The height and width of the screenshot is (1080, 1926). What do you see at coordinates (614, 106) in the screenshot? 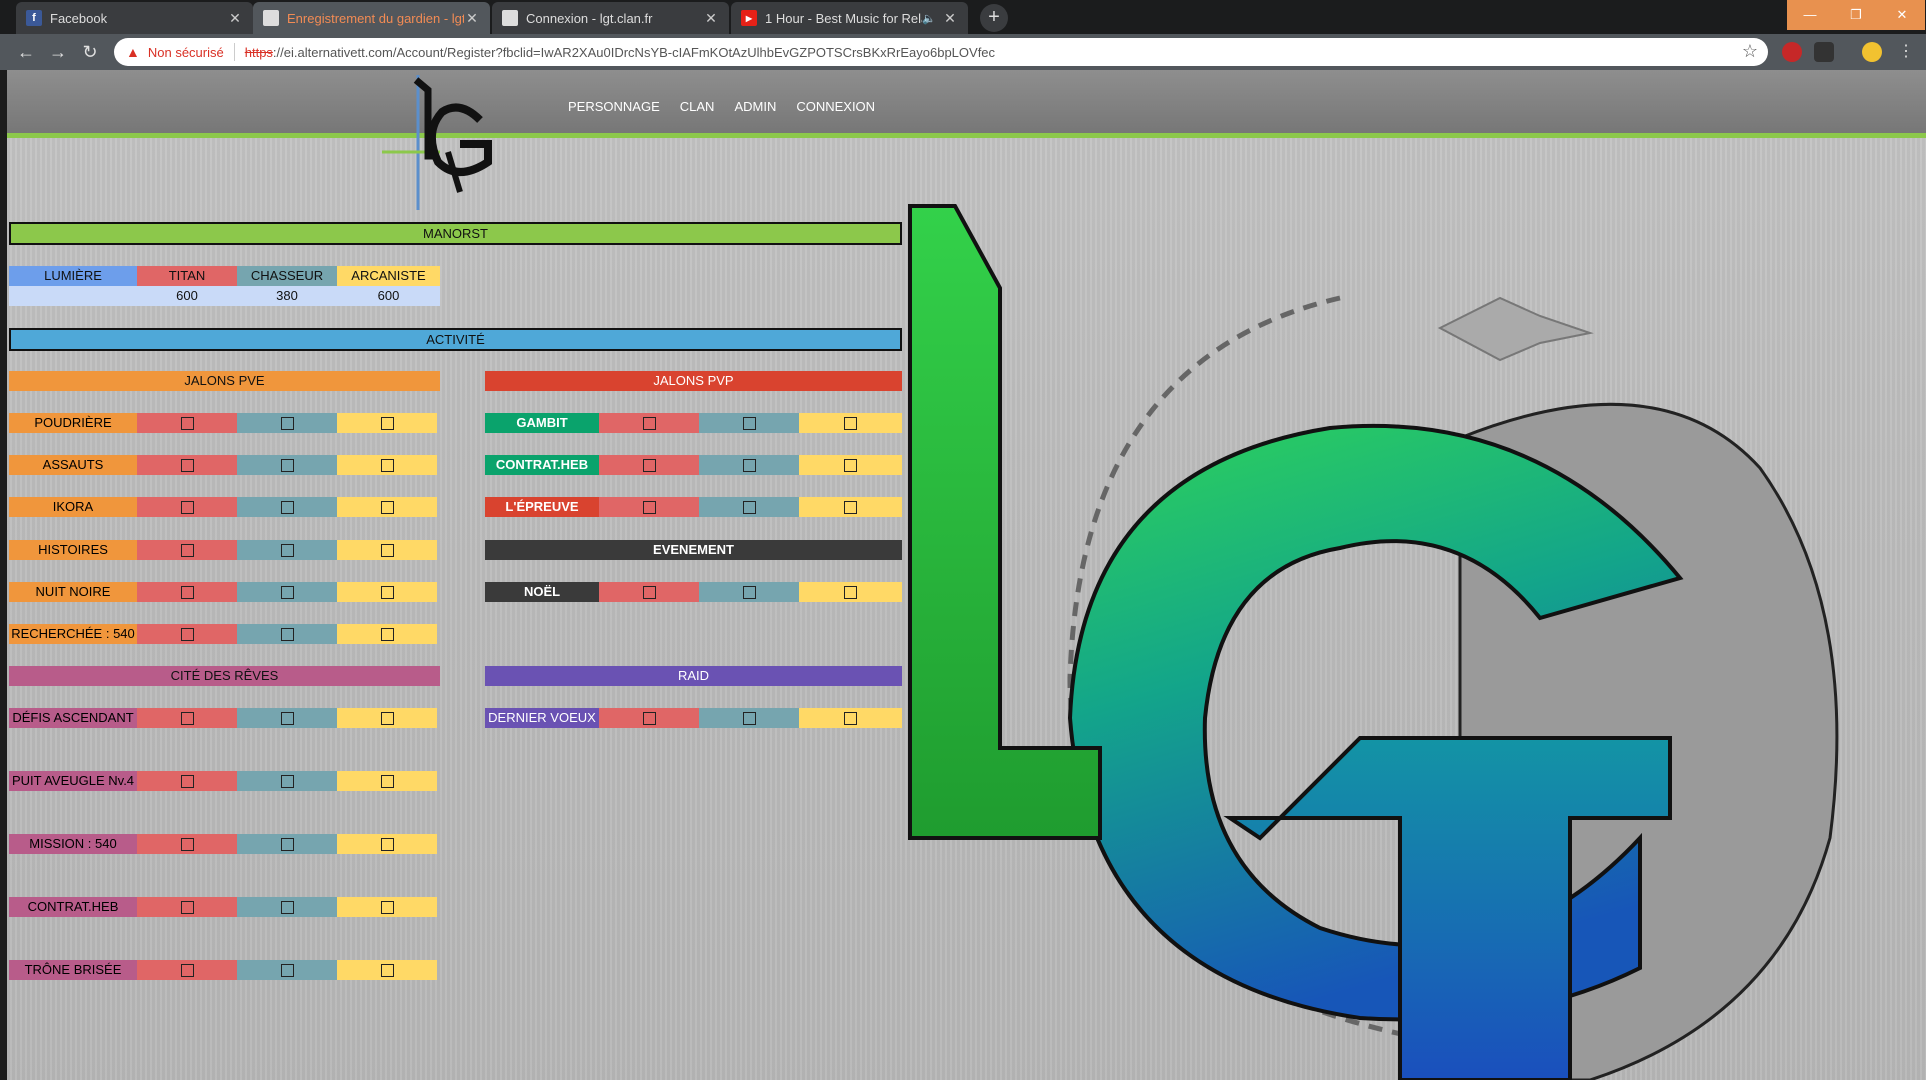
I see `nav-personnage: PERSONNAGE` at bounding box center [614, 106].